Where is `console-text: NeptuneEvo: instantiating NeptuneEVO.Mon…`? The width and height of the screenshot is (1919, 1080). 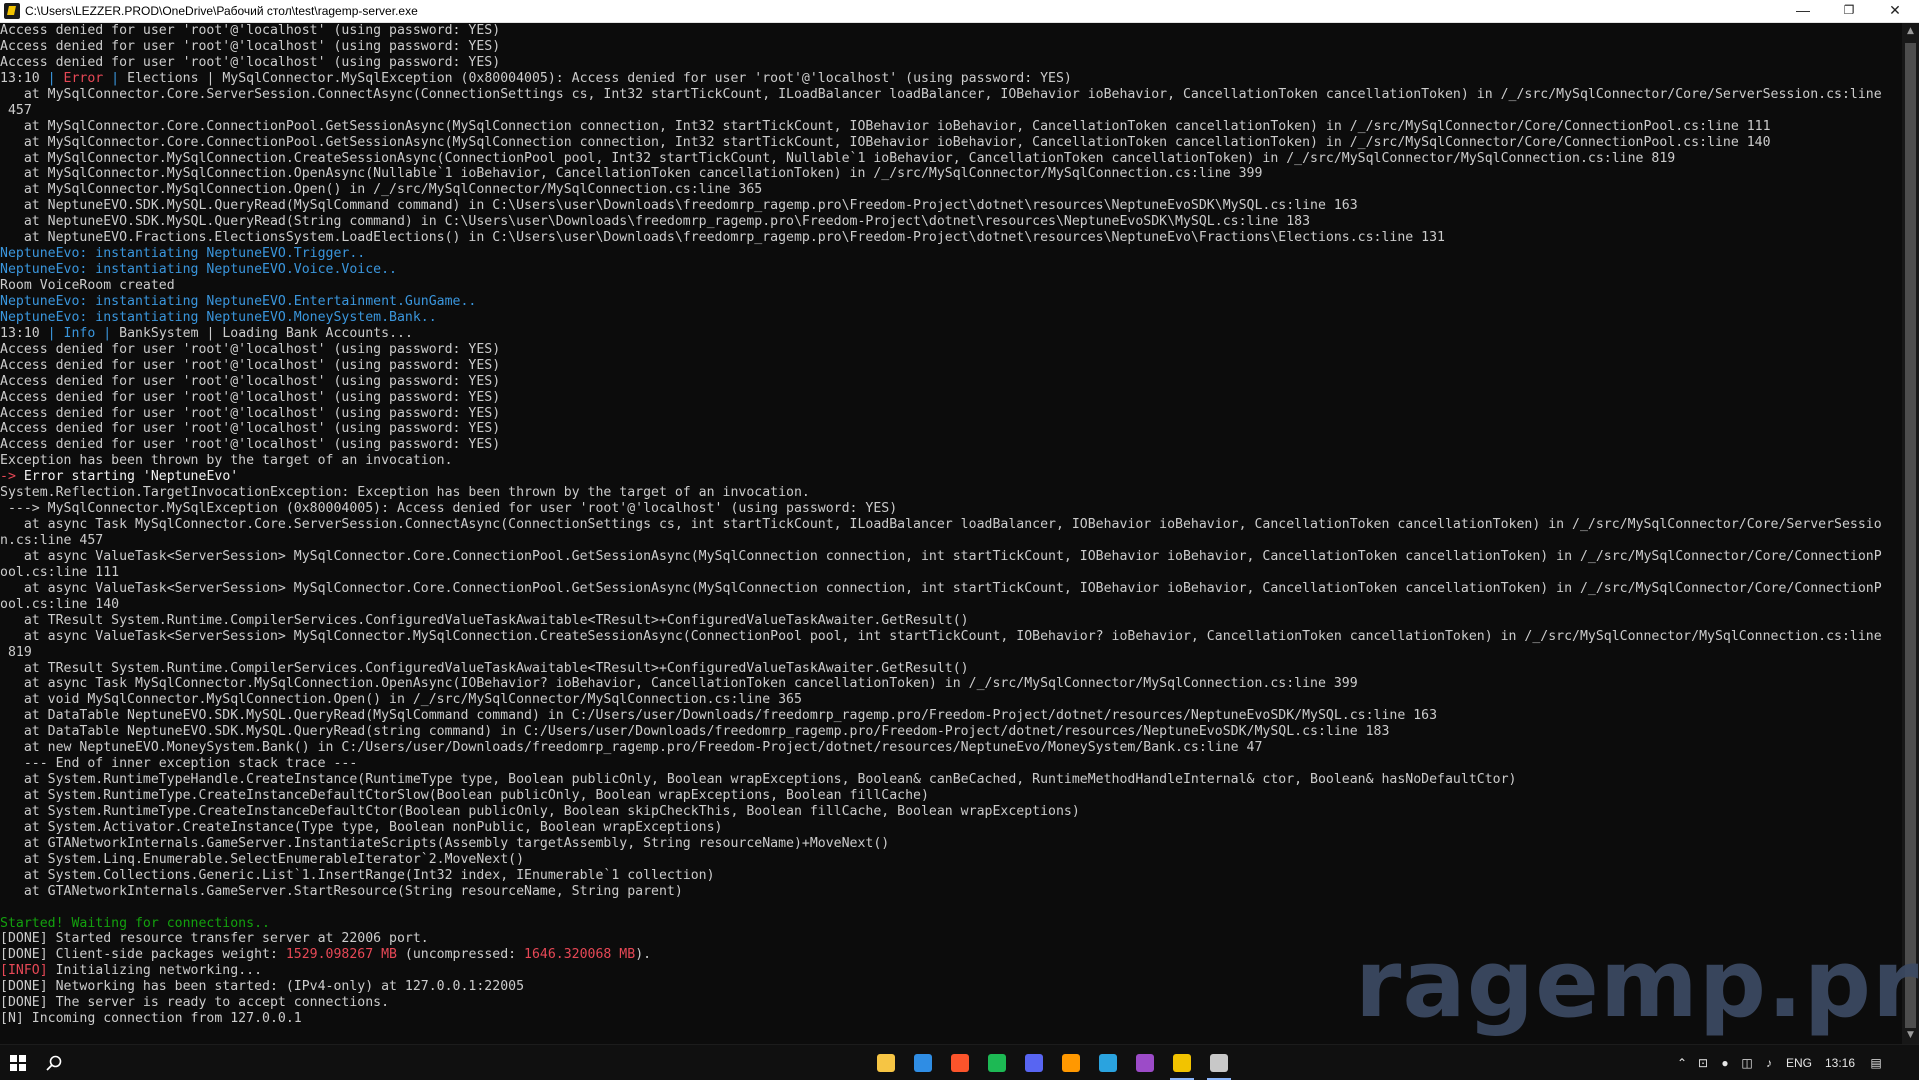 console-text: NeptuneEvo: instantiating NeptuneEVO.Mon… is located at coordinates (218, 317).